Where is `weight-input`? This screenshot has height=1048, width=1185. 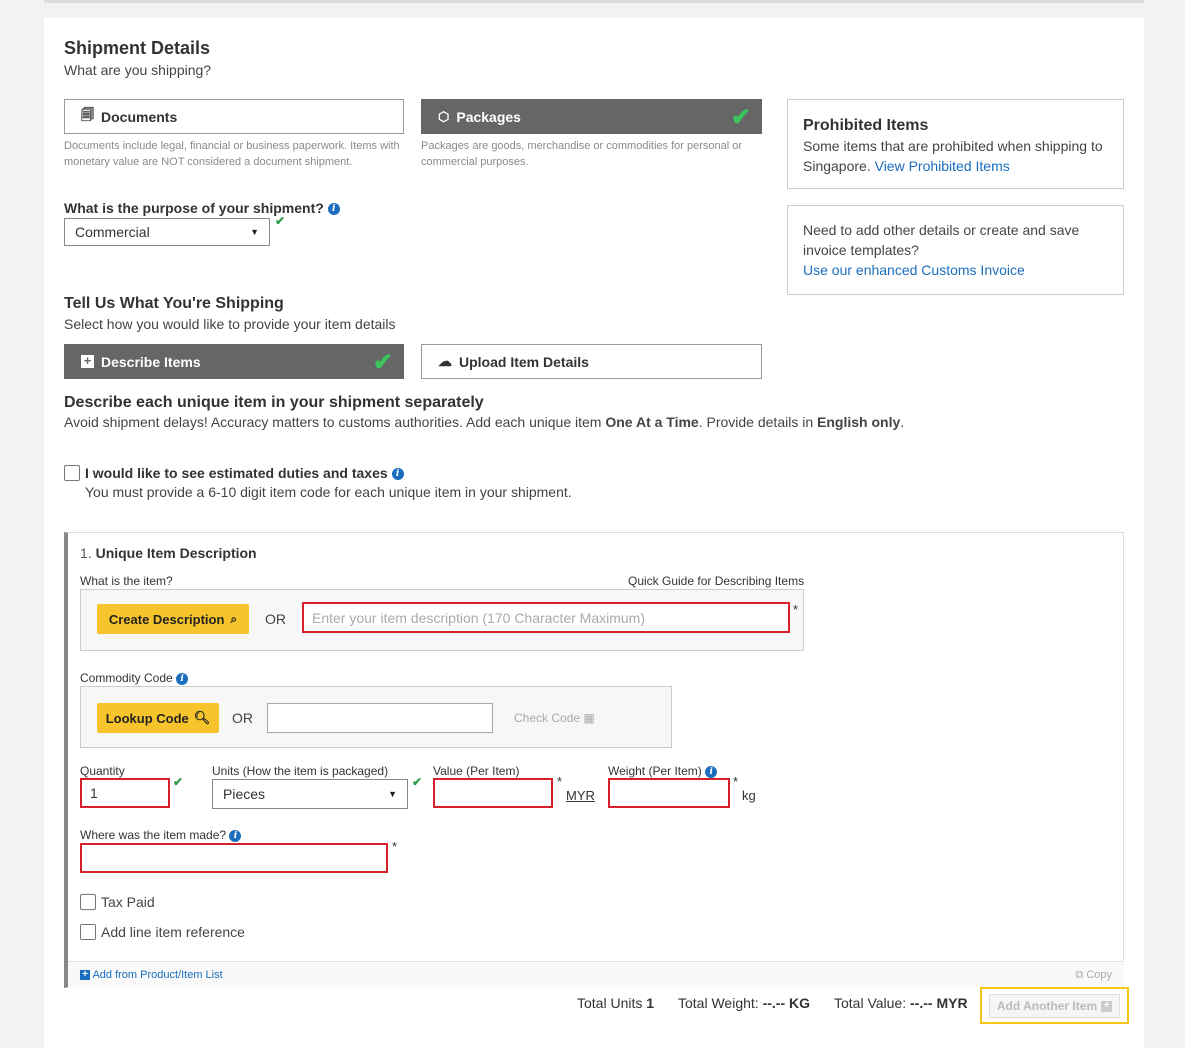
weight-input is located at coordinates (669, 793).